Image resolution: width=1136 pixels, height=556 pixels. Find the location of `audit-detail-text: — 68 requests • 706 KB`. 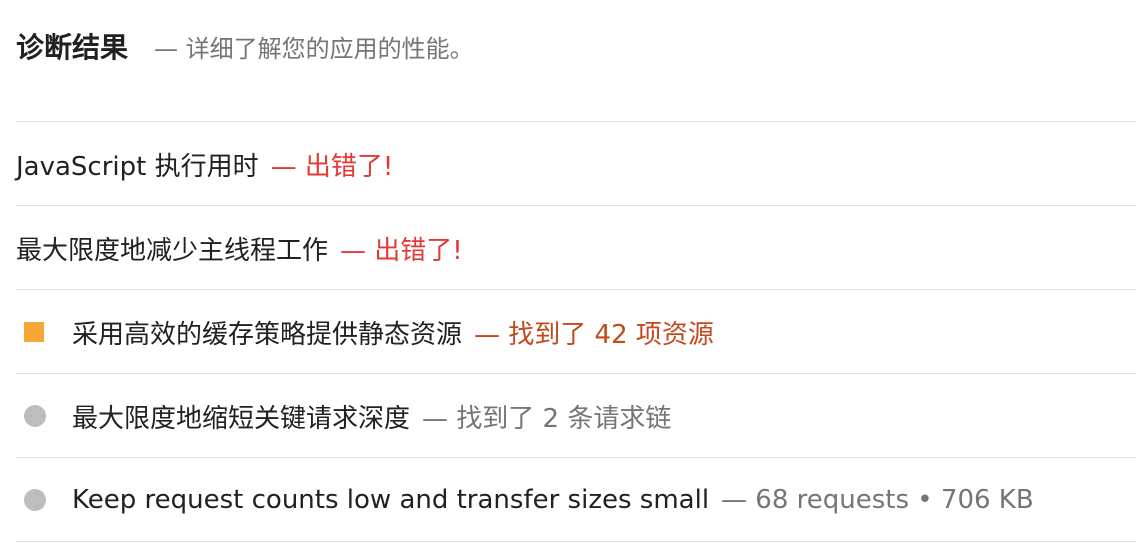

audit-detail-text: — 68 requests • 706 KB is located at coordinates (877, 500).